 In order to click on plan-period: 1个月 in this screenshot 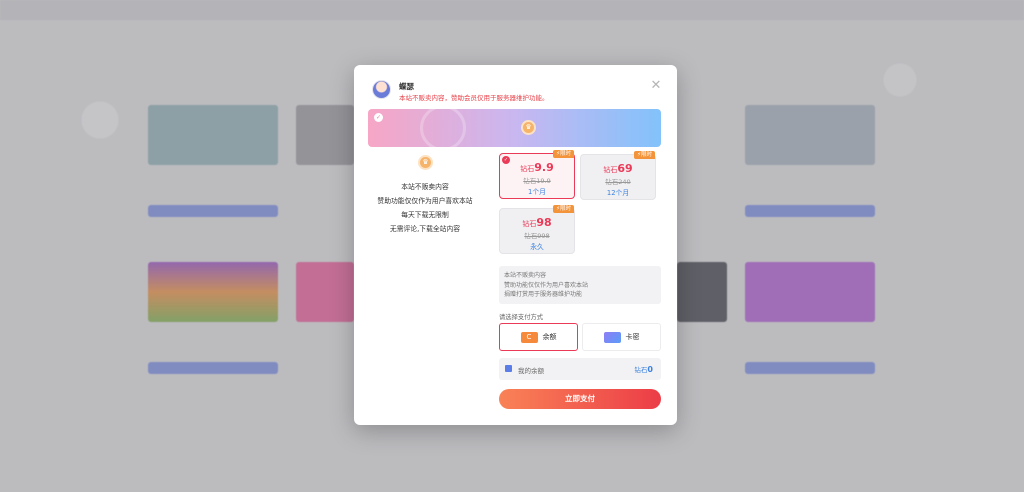, I will do `click(537, 192)`.